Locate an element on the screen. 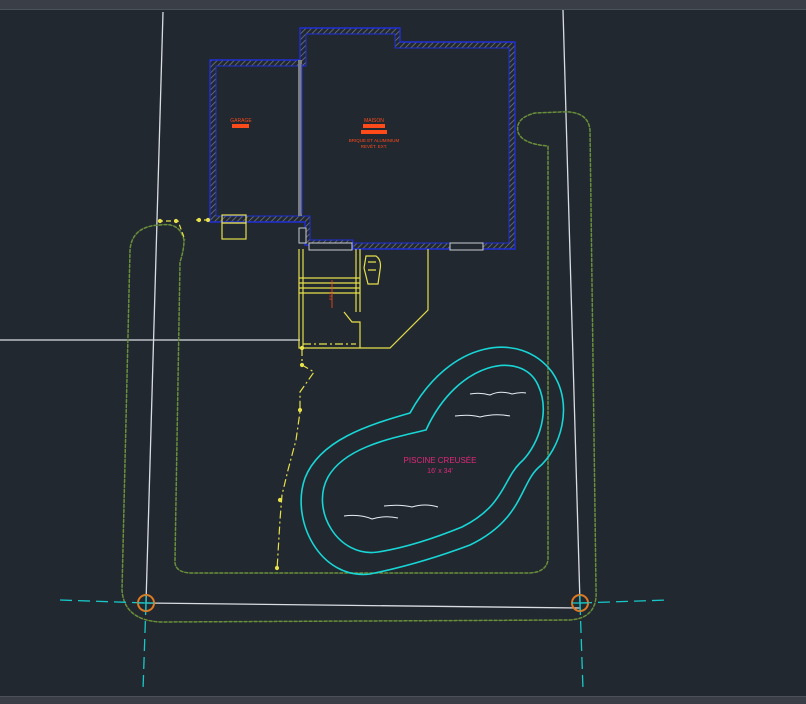 This screenshot has width=806, height=704. deck-outline is located at coordinates (363, 299).